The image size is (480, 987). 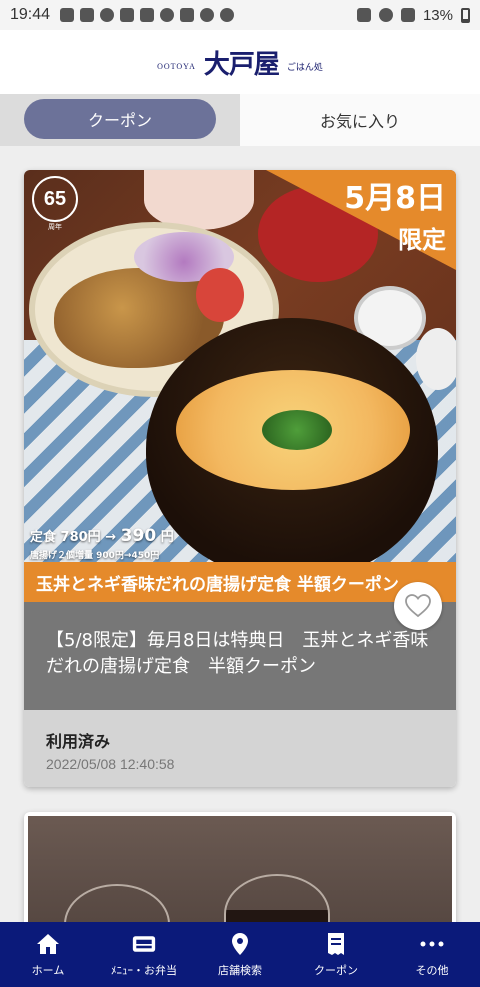 I want to click on status-time: 19:44, so click(x=30, y=14).